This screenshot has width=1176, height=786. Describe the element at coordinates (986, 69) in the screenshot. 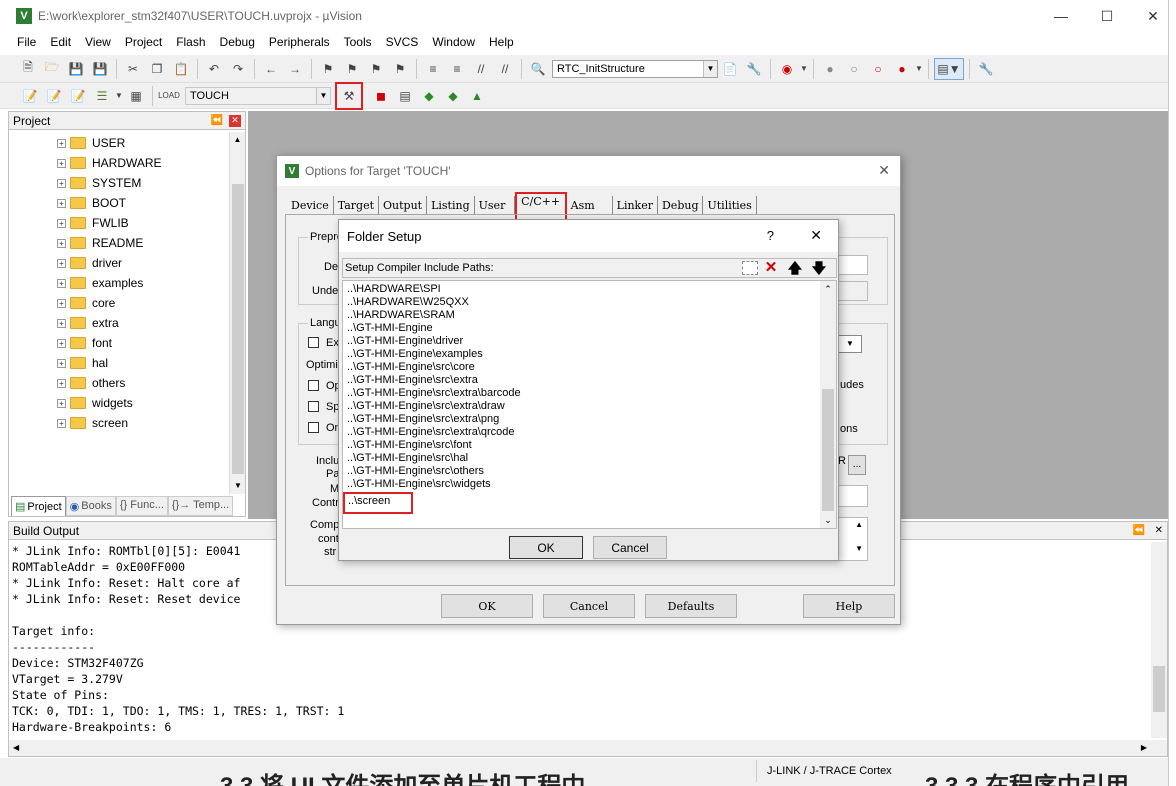

I see `configure-icon: 🔧` at that location.